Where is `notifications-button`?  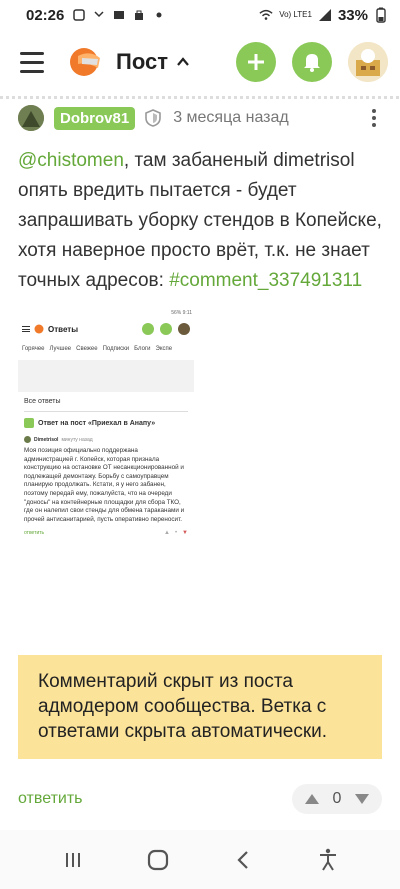 notifications-button is located at coordinates (312, 62).